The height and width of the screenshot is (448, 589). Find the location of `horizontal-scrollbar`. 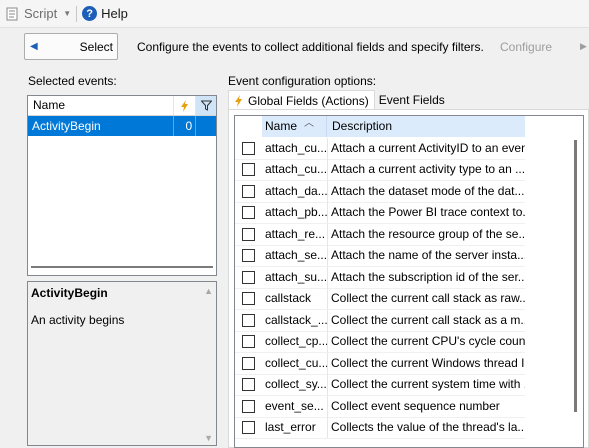

horizontal-scrollbar is located at coordinates (122, 267).